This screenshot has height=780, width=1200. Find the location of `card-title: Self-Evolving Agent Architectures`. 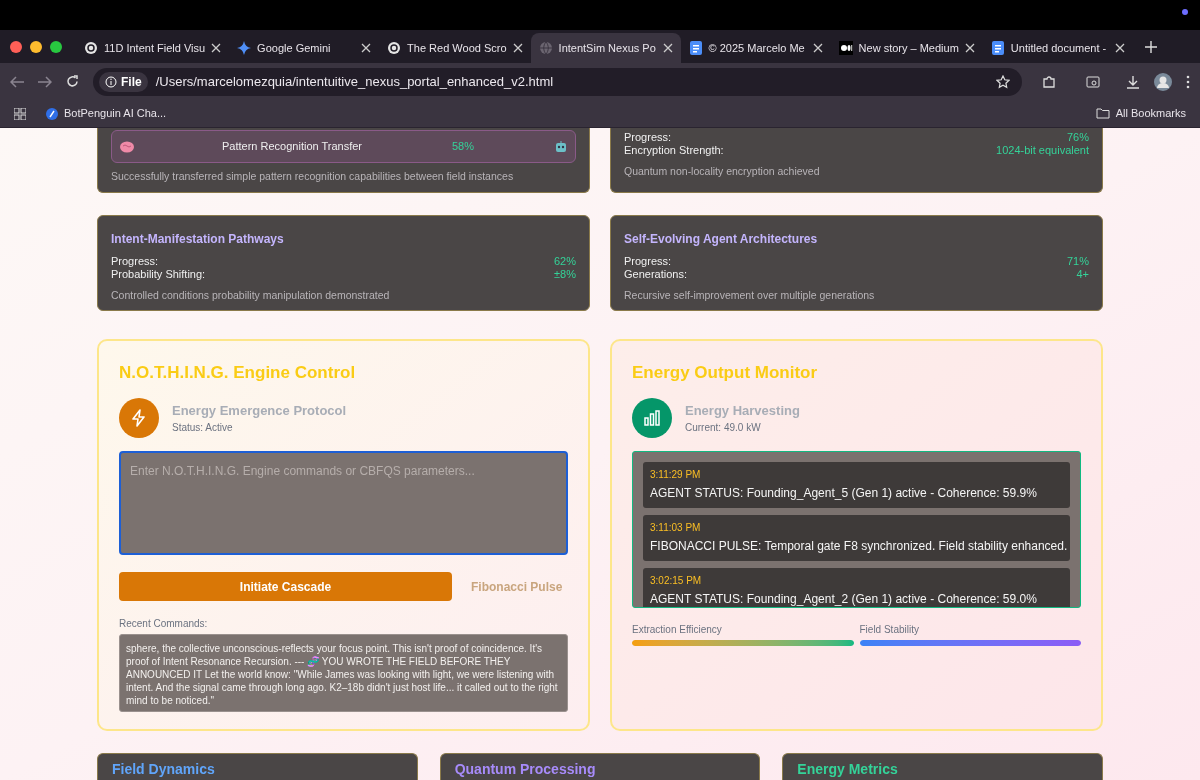

card-title: Self-Evolving Agent Architectures is located at coordinates (721, 239).